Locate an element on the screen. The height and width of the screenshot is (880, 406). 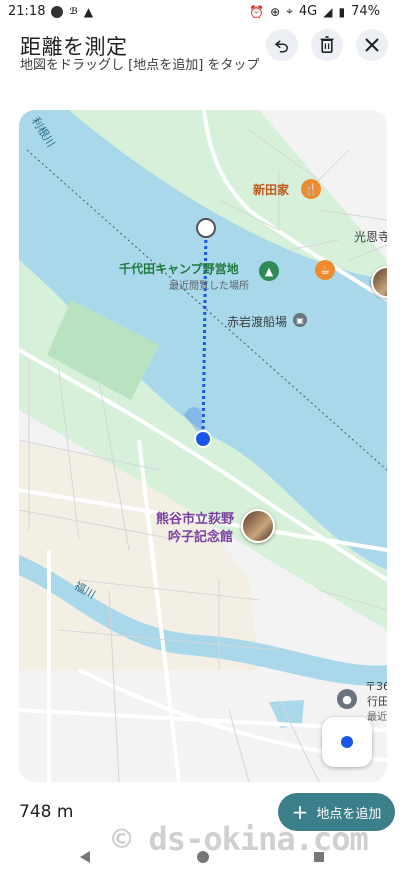
recent-label: 最近 is located at coordinates (377, 717).